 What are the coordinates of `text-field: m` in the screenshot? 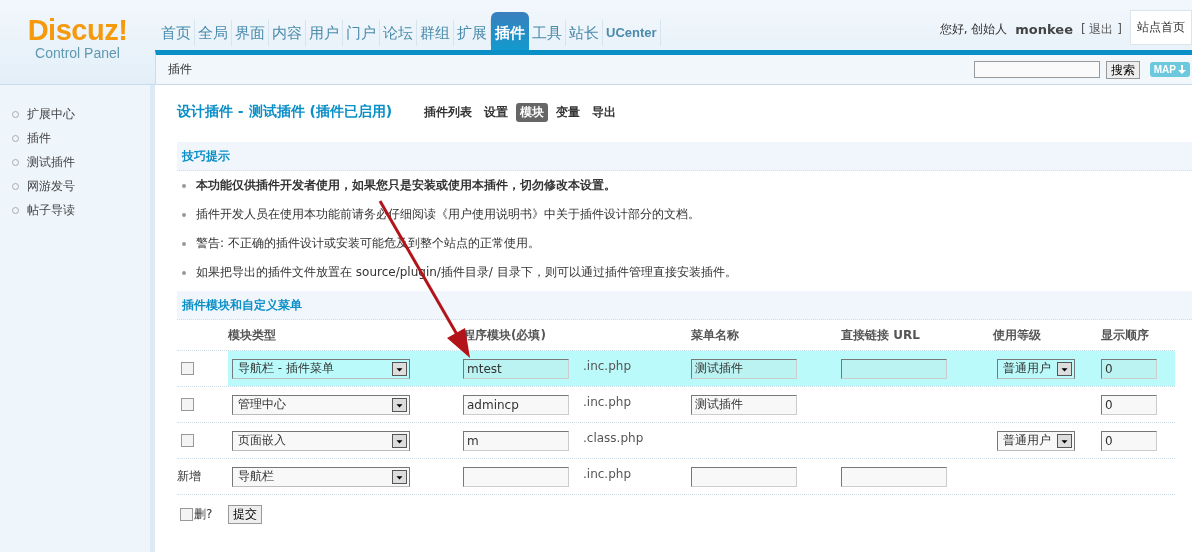 It's located at (516, 440).